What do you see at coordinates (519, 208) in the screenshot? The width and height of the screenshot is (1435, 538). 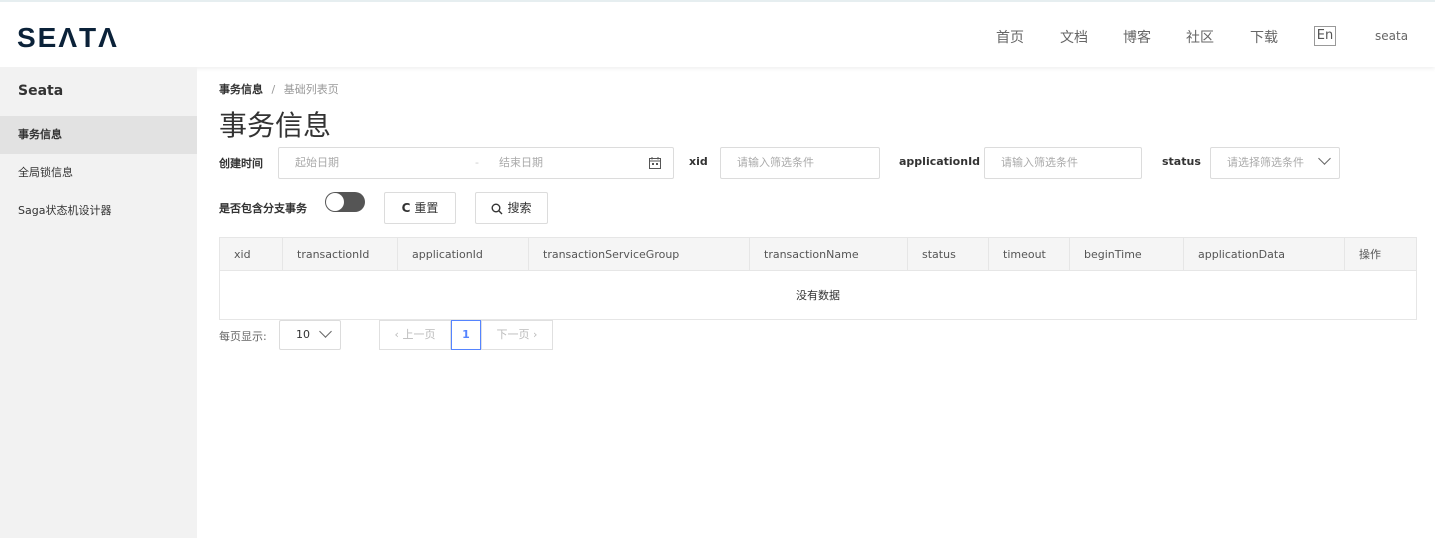 I see `search-button-label: 搜索` at bounding box center [519, 208].